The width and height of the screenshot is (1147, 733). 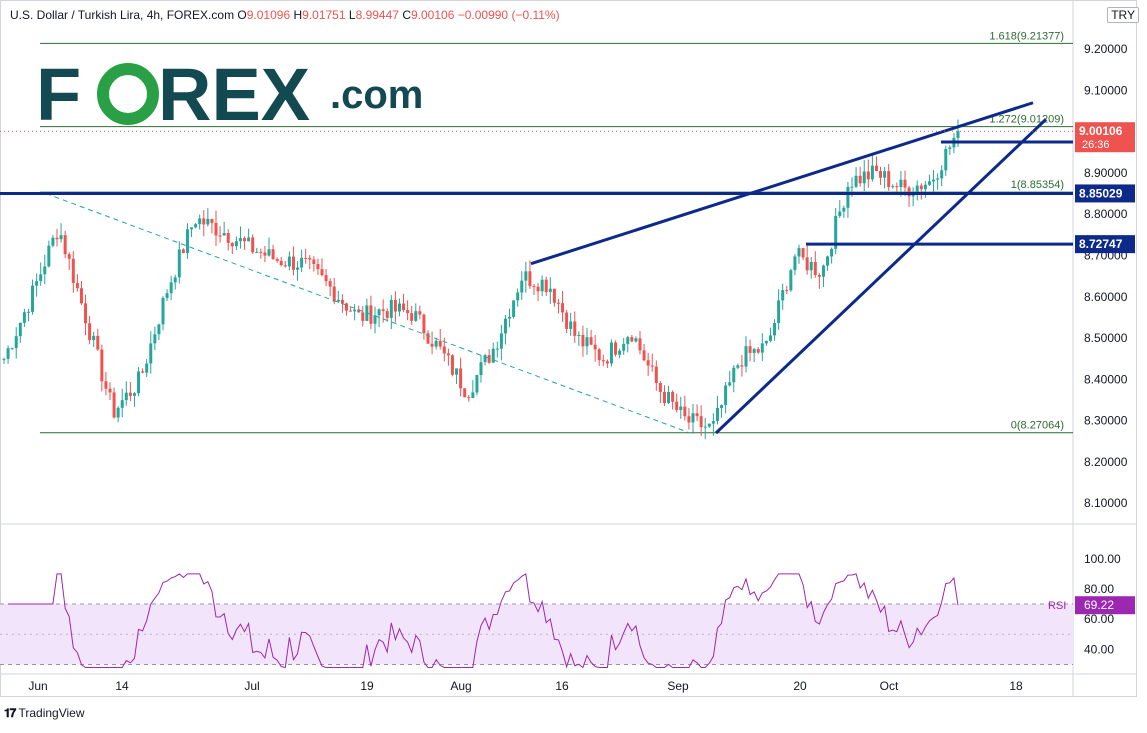 I want to click on price-tick-label: 8.50000, so click(x=1106, y=338).